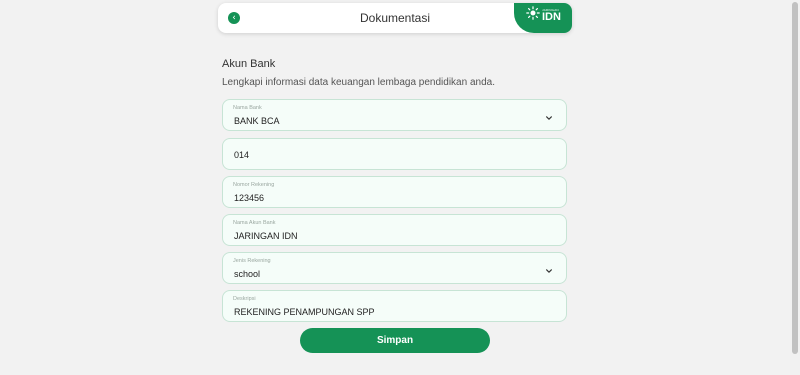  What do you see at coordinates (394, 268) in the screenshot?
I see `account-type-select: Jenis Rekening school` at bounding box center [394, 268].